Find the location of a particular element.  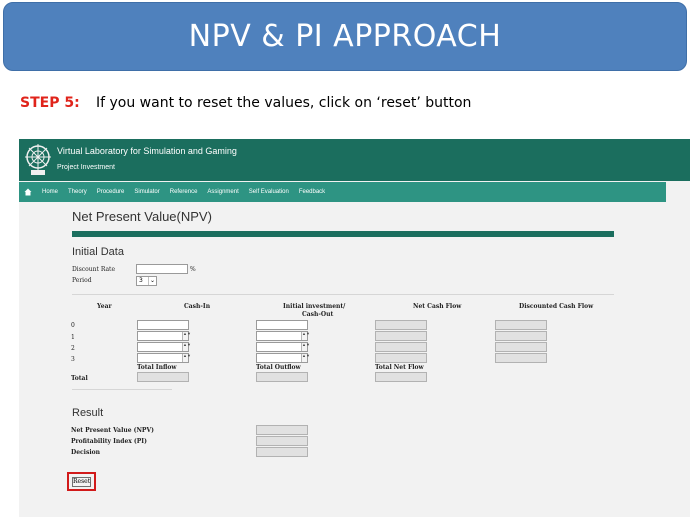

cash-out-input-year-1: ▲▼ is located at coordinates (283, 336).